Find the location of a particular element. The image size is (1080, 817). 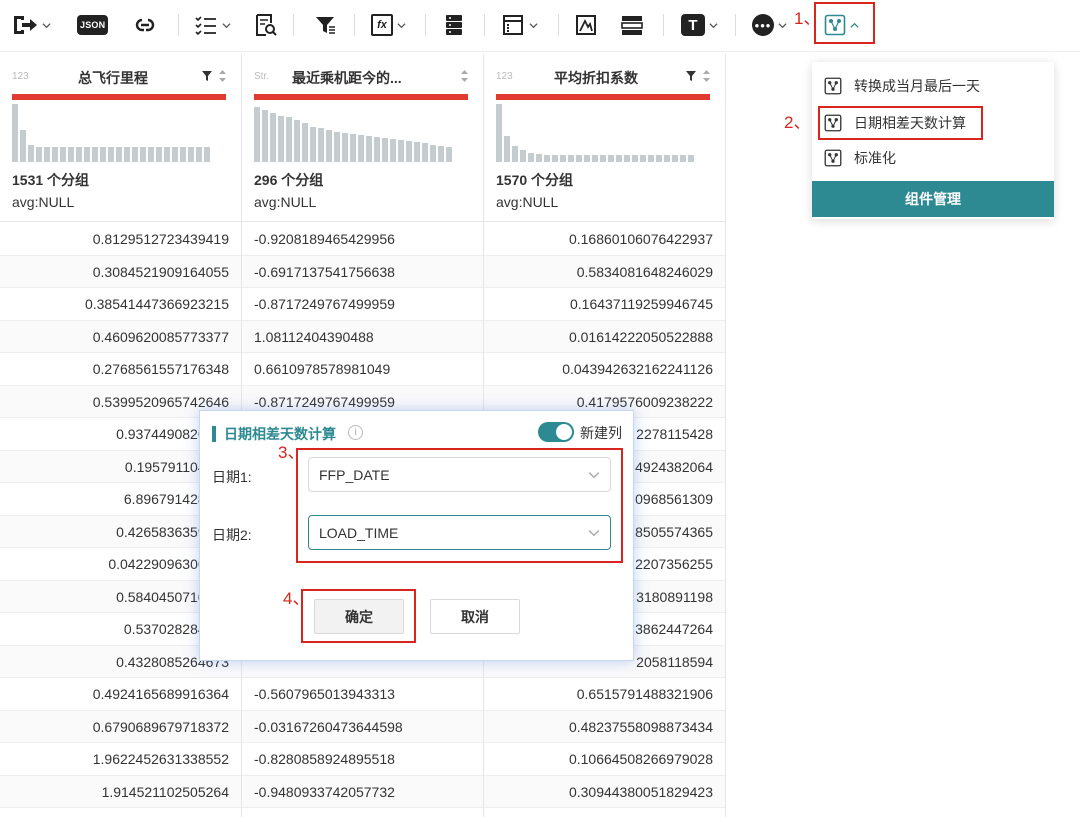

table-cell: 0.30944380051829423 is located at coordinates (604, 791).